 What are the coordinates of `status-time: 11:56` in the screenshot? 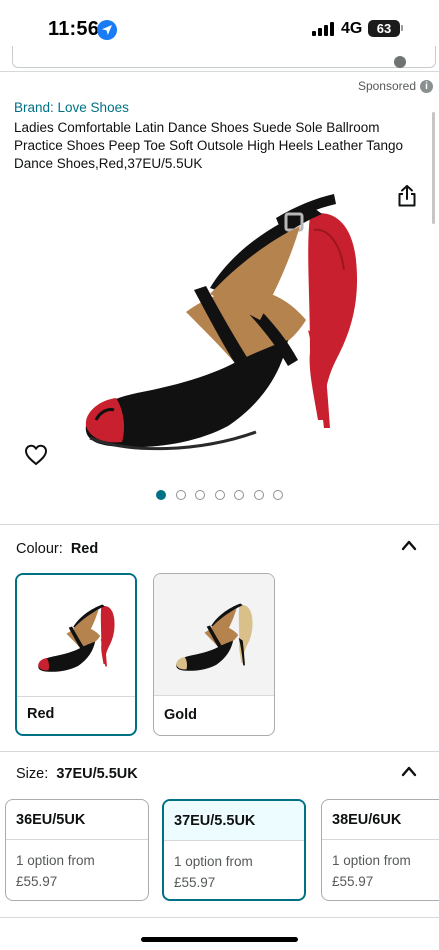 It's located at (74, 29).